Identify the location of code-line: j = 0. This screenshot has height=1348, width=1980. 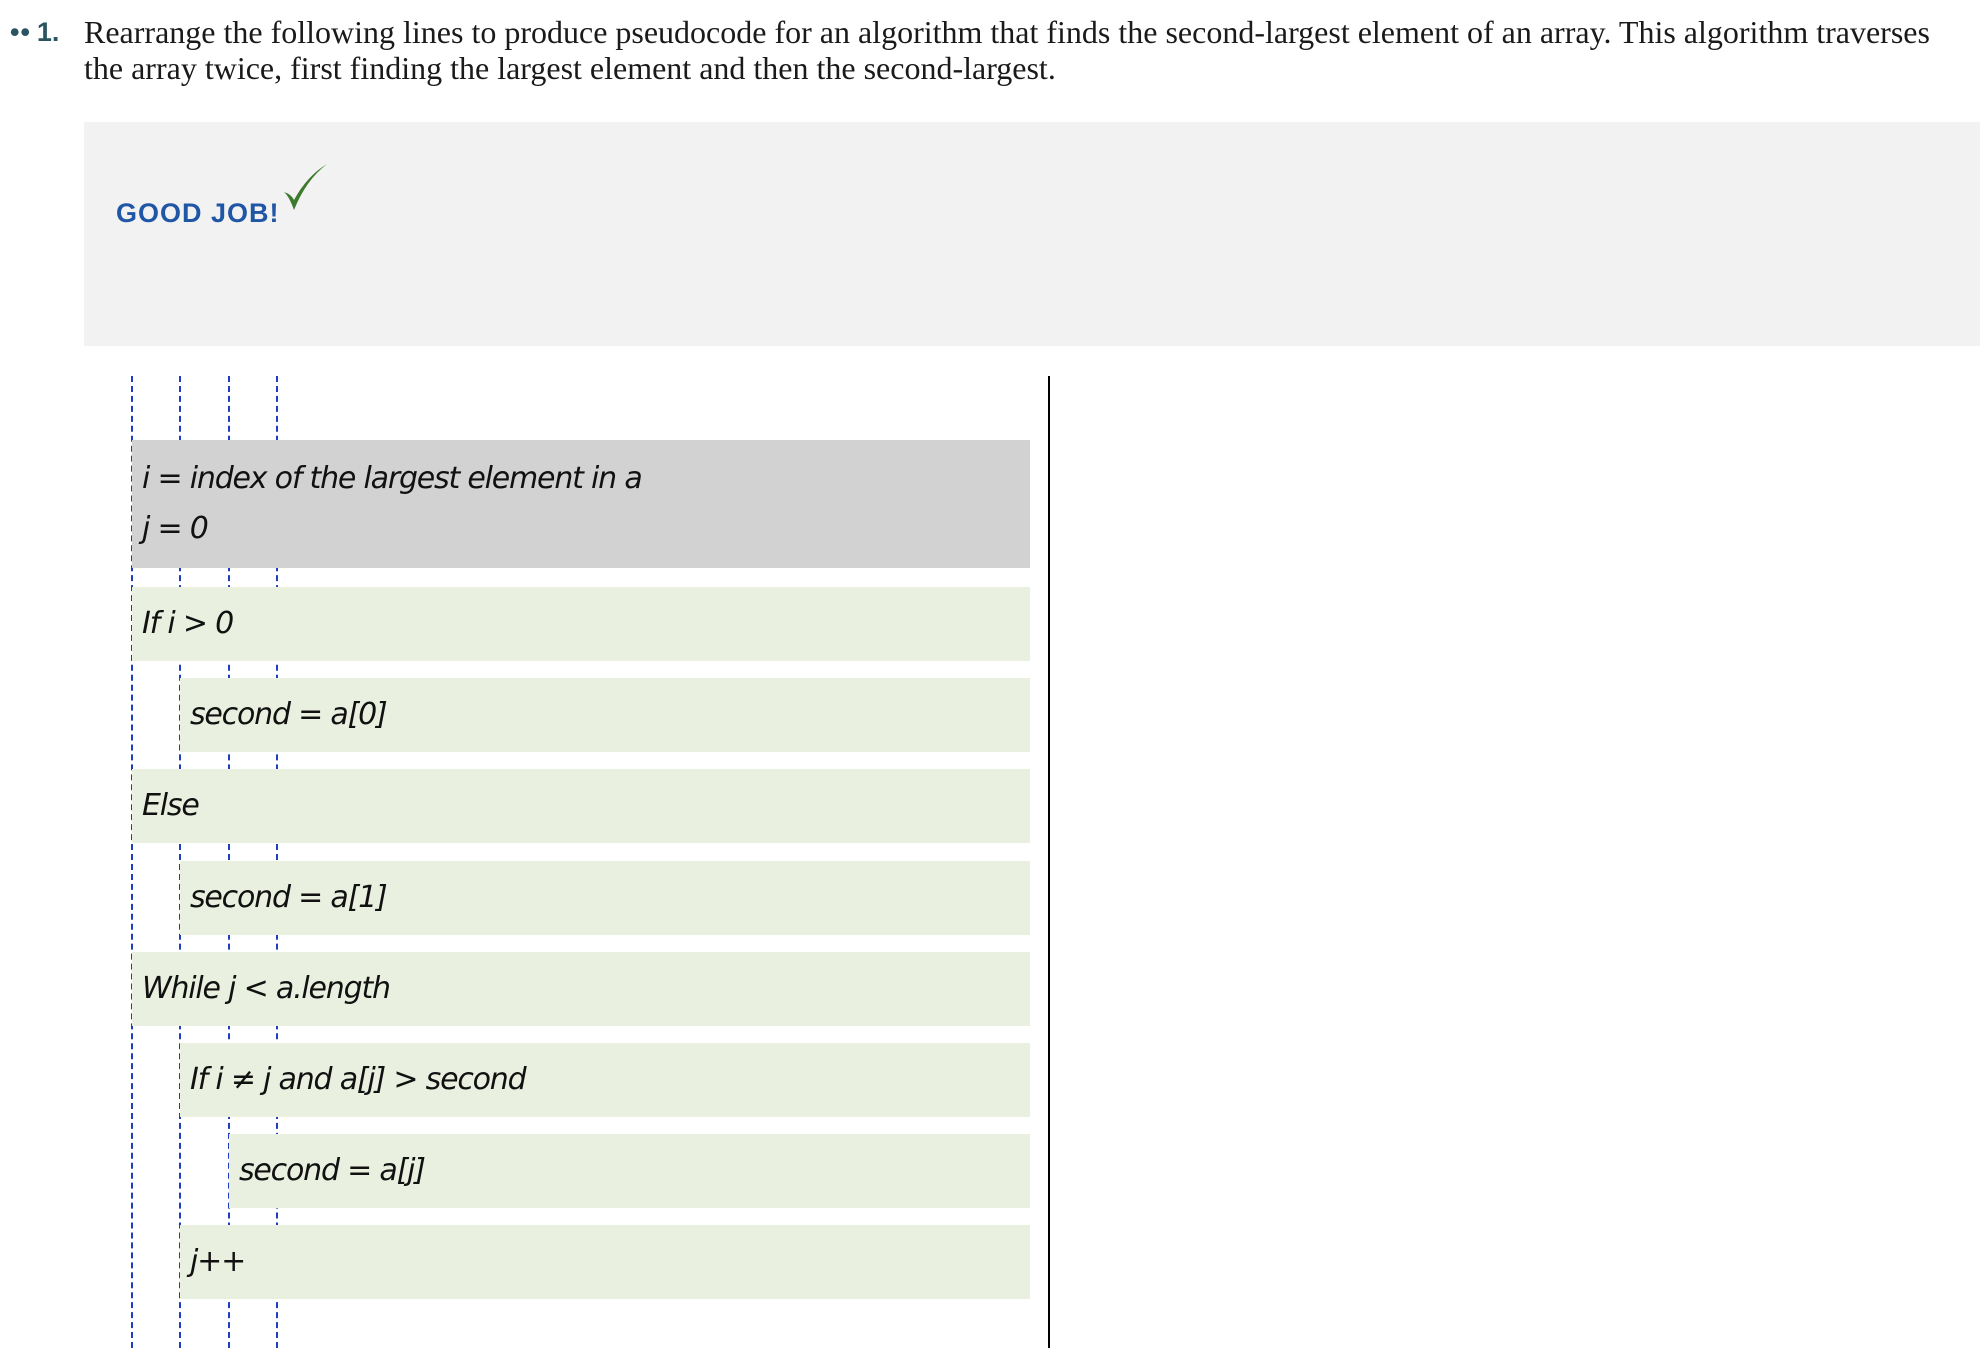
(175, 528).